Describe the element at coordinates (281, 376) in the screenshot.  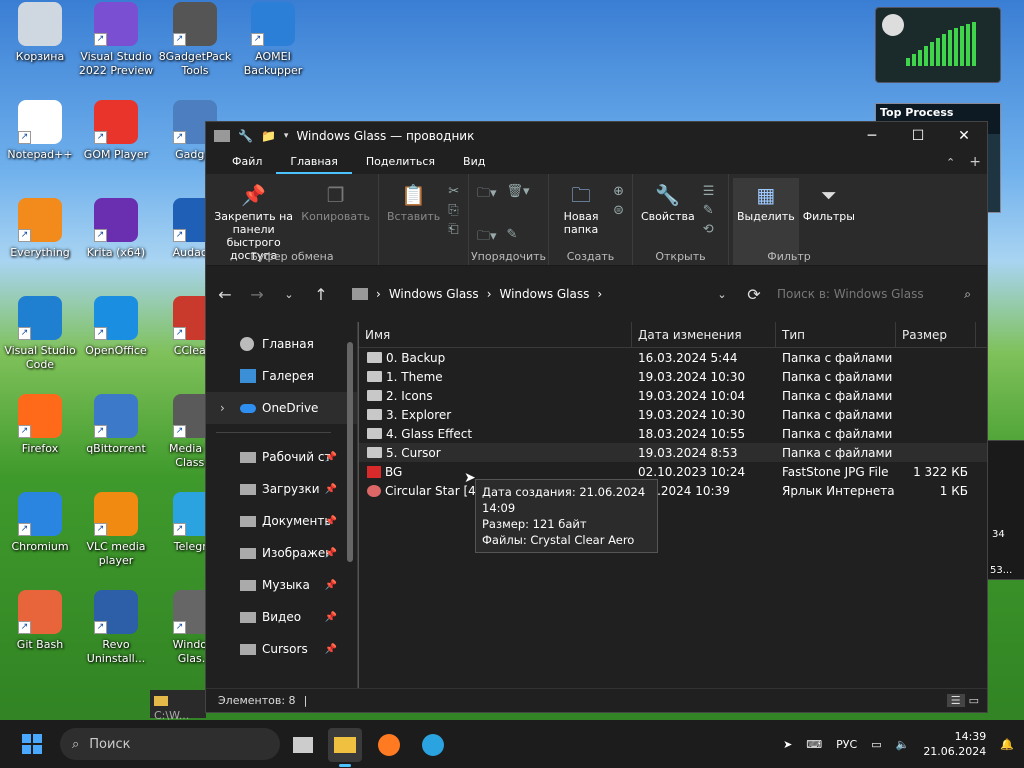
I see `nav-item-gallery: Галерея` at that location.